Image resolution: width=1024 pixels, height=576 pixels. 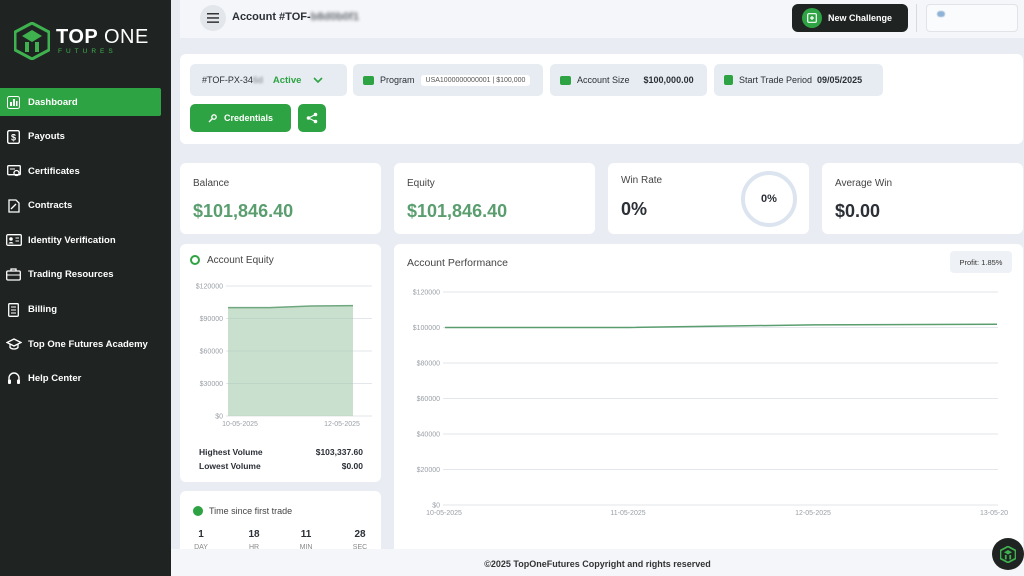 I want to click on chevron-down-icon, so click(x=318, y=80).